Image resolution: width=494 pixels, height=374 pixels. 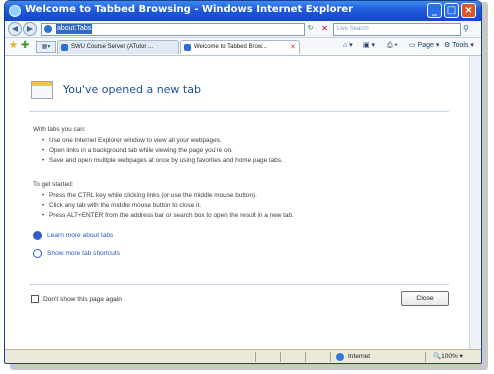 What do you see at coordinates (80, 235) in the screenshot?
I see `learn-more-link: Learn more about tabs` at bounding box center [80, 235].